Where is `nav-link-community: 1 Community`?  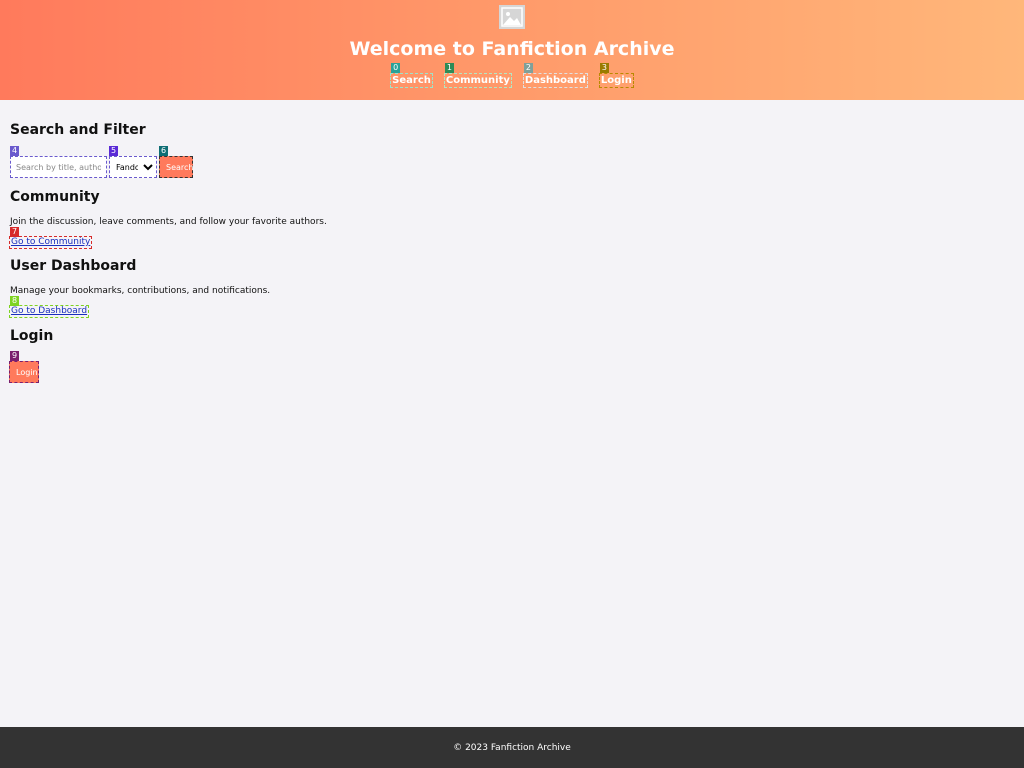
nav-link-community: 1 Community is located at coordinates (477, 75).